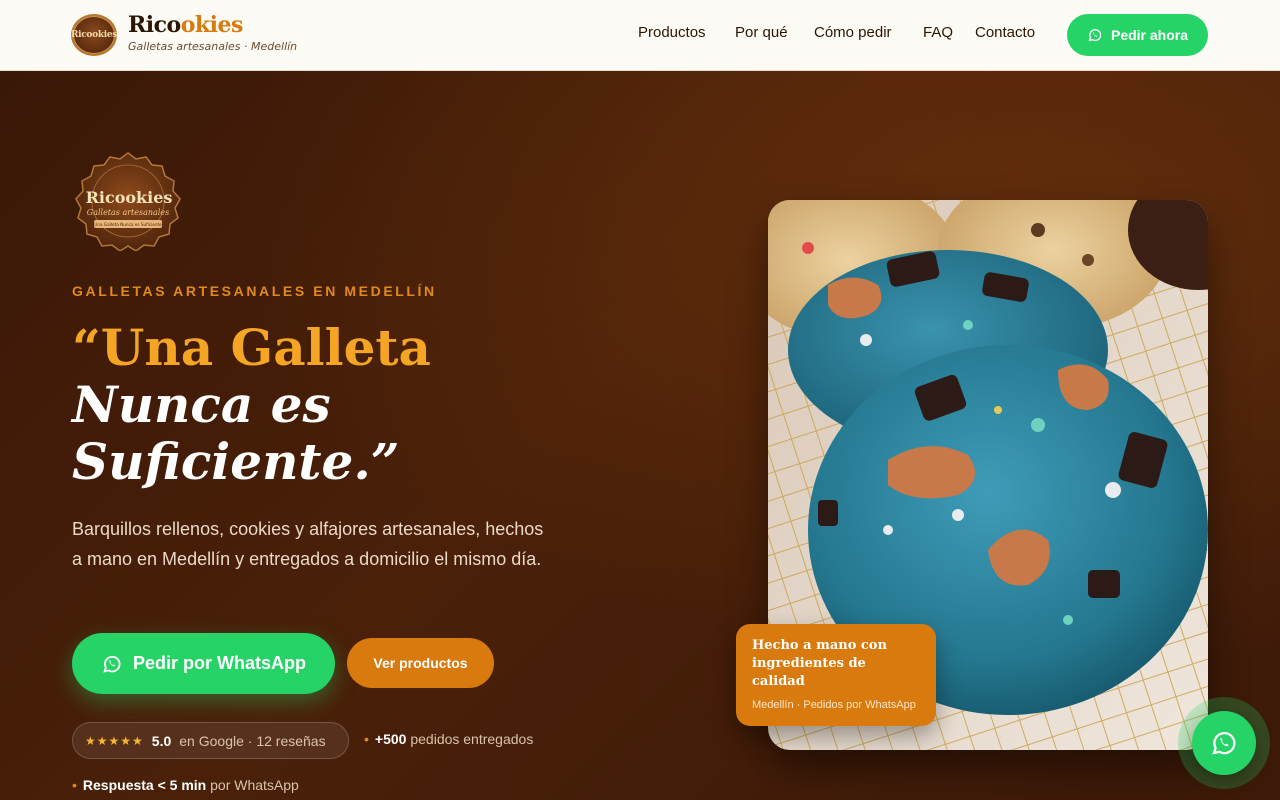  I want to click on whatsapp-floating-button, so click(1224, 743).